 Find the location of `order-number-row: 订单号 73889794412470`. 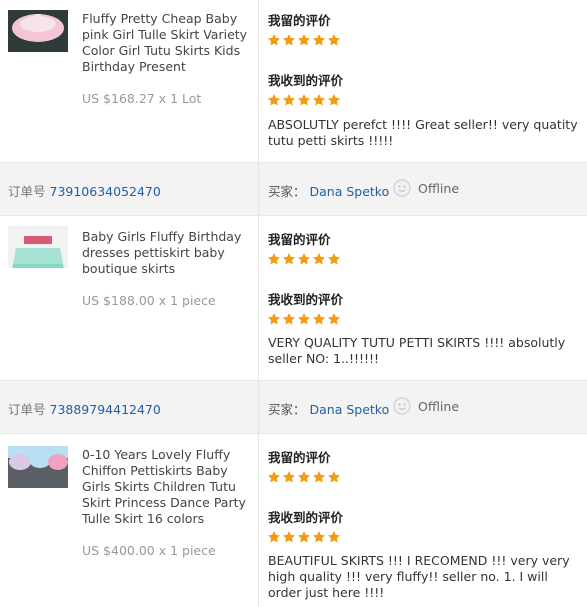

order-number-row: 订单号 73889794412470 is located at coordinates (84, 408).